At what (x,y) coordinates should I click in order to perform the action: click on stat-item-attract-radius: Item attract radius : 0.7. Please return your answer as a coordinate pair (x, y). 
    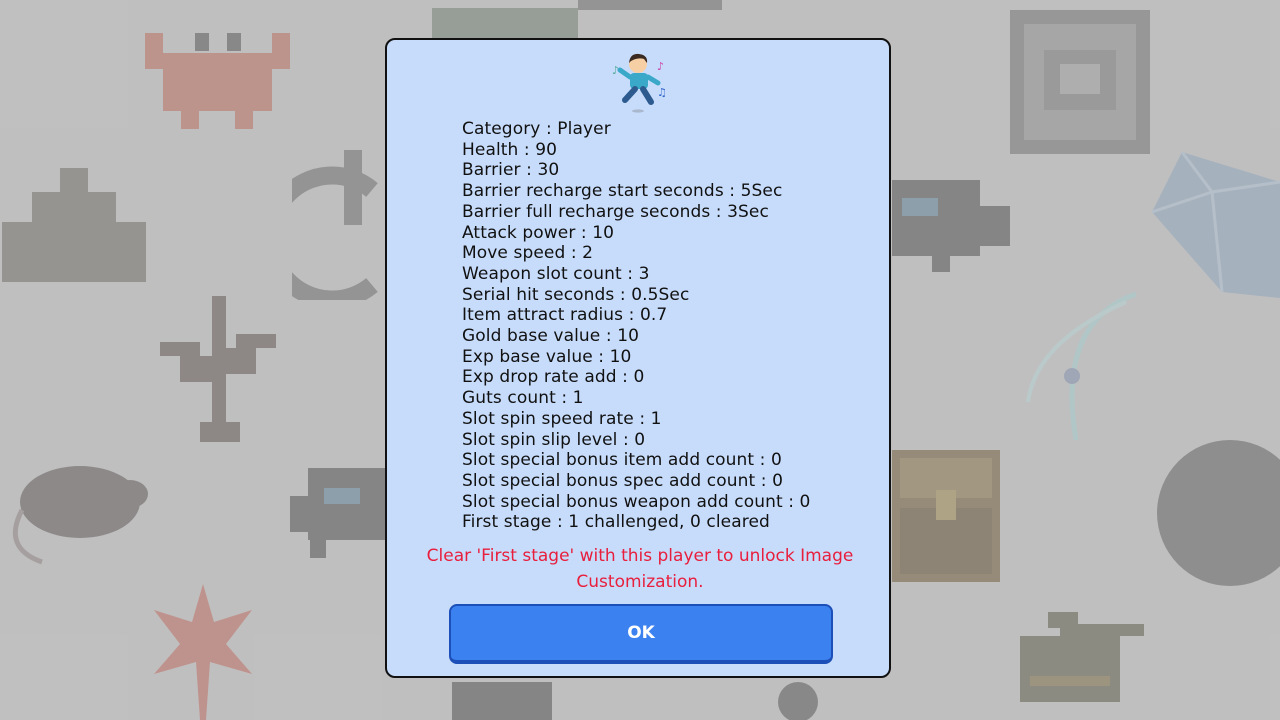
    Looking at the image, I should click on (565, 315).